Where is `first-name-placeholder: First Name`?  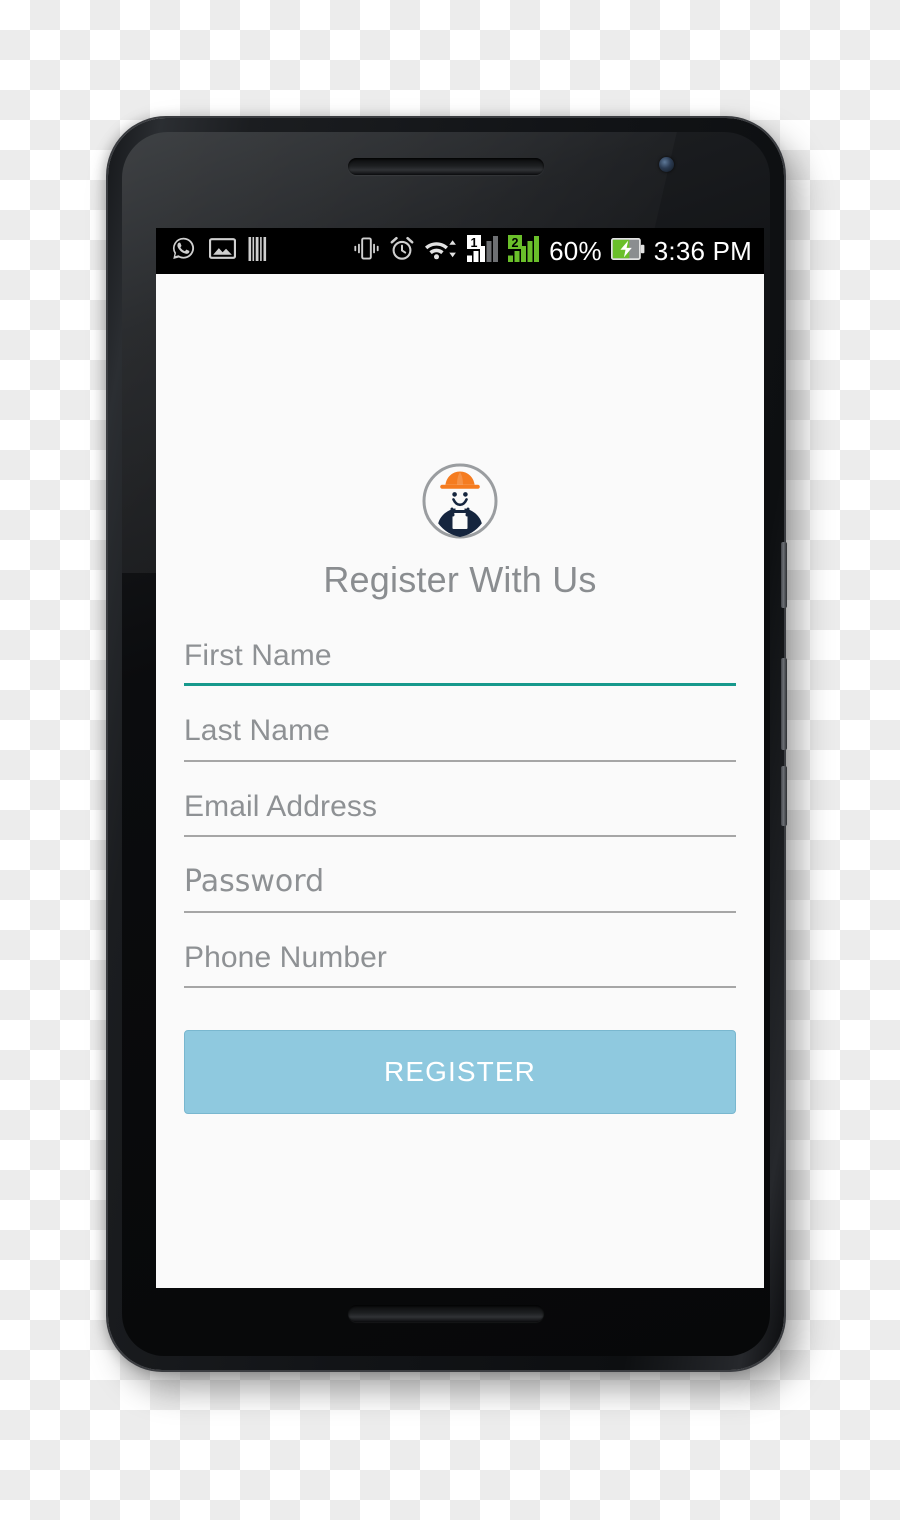 first-name-placeholder: First Name is located at coordinates (258, 655).